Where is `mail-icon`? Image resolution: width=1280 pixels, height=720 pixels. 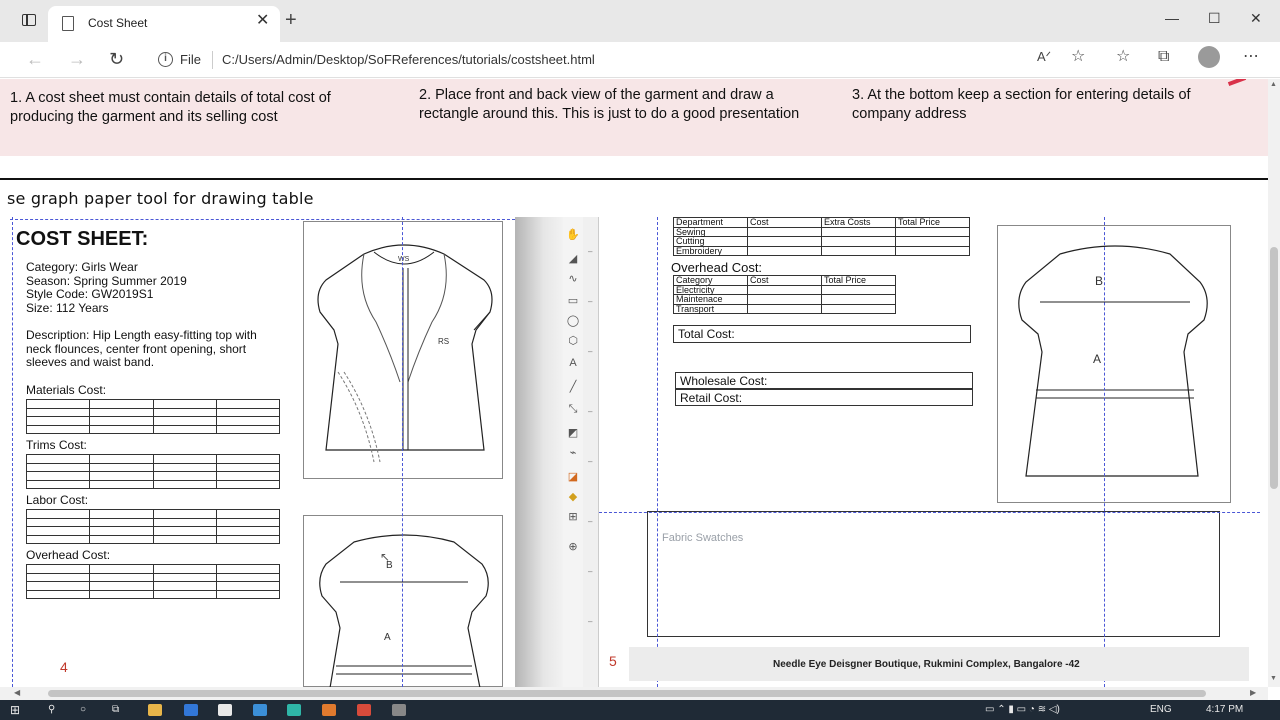
mail-icon is located at coordinates (260, 710).